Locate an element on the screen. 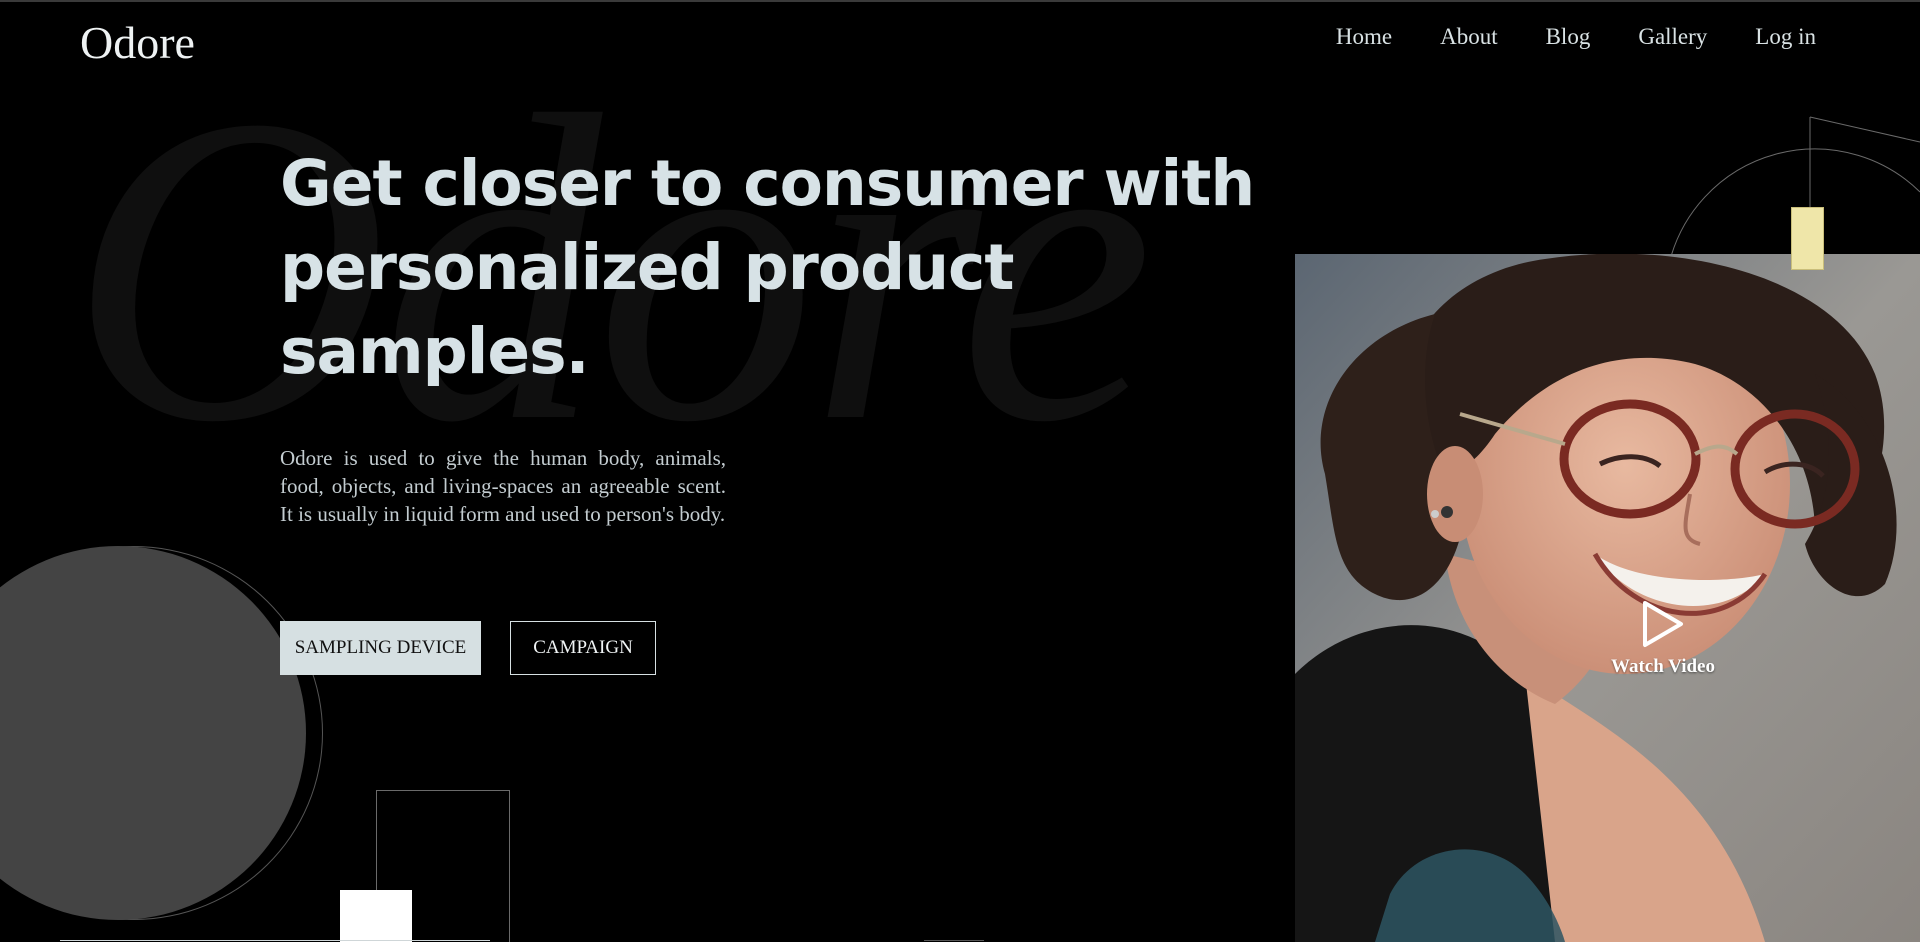 This screenshot has width=1920, height=942. watch-video-label: Watch Video is located at coordinates (1663, 666).